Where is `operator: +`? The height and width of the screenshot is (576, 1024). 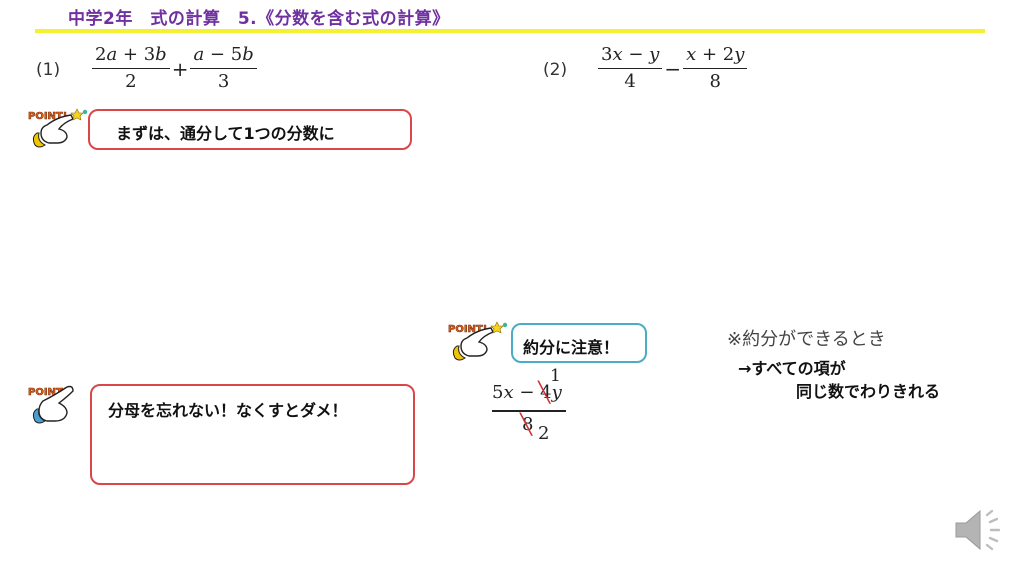
operator: + is located at coordinates (180, 68).